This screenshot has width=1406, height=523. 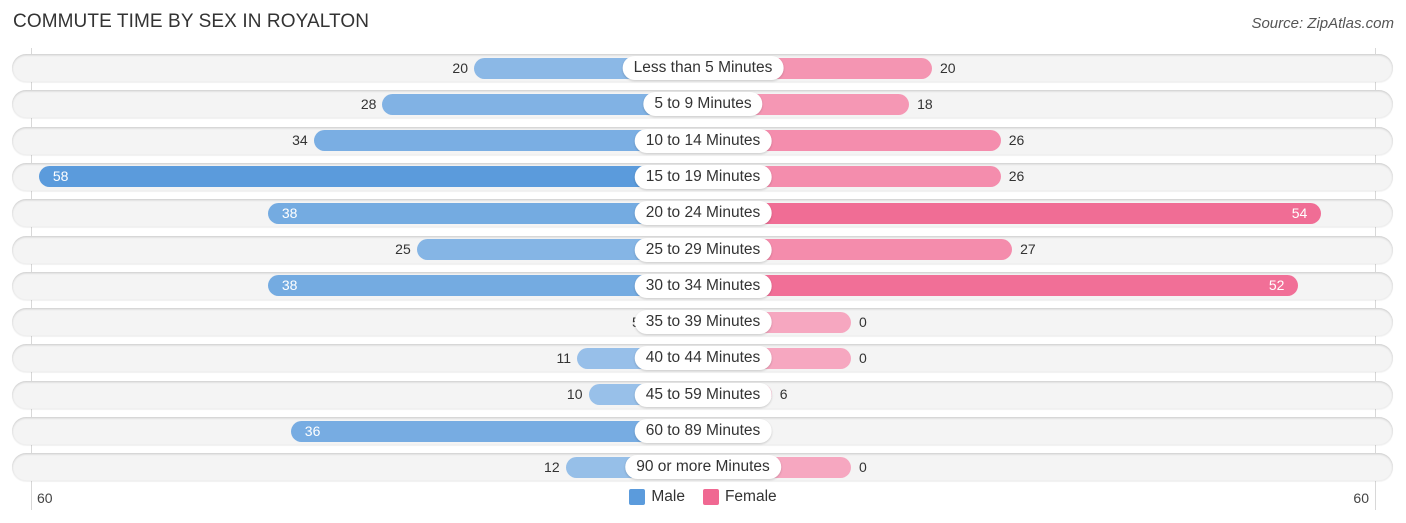 What do you see at coordinates (1028, 249) in the screenshot?
I see `value-label-female: 27` at bounding box center [1028, 249].